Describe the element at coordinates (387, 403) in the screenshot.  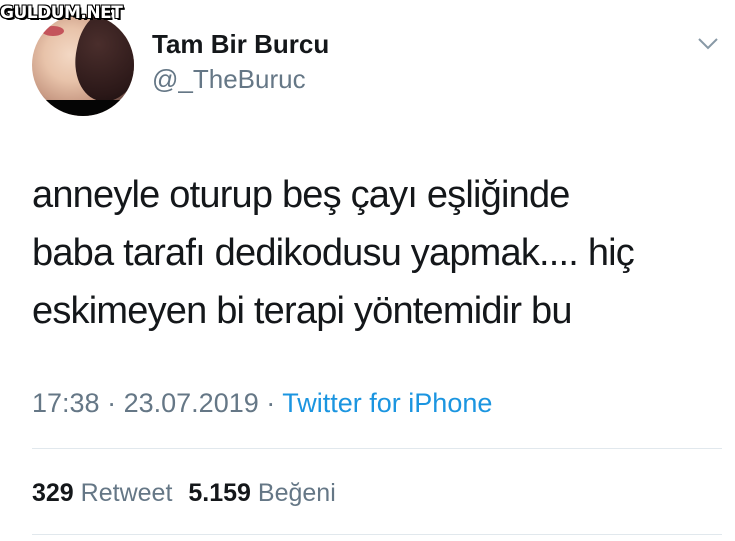
I see `tweet-source-link: Twitter for iPhone` at that location.